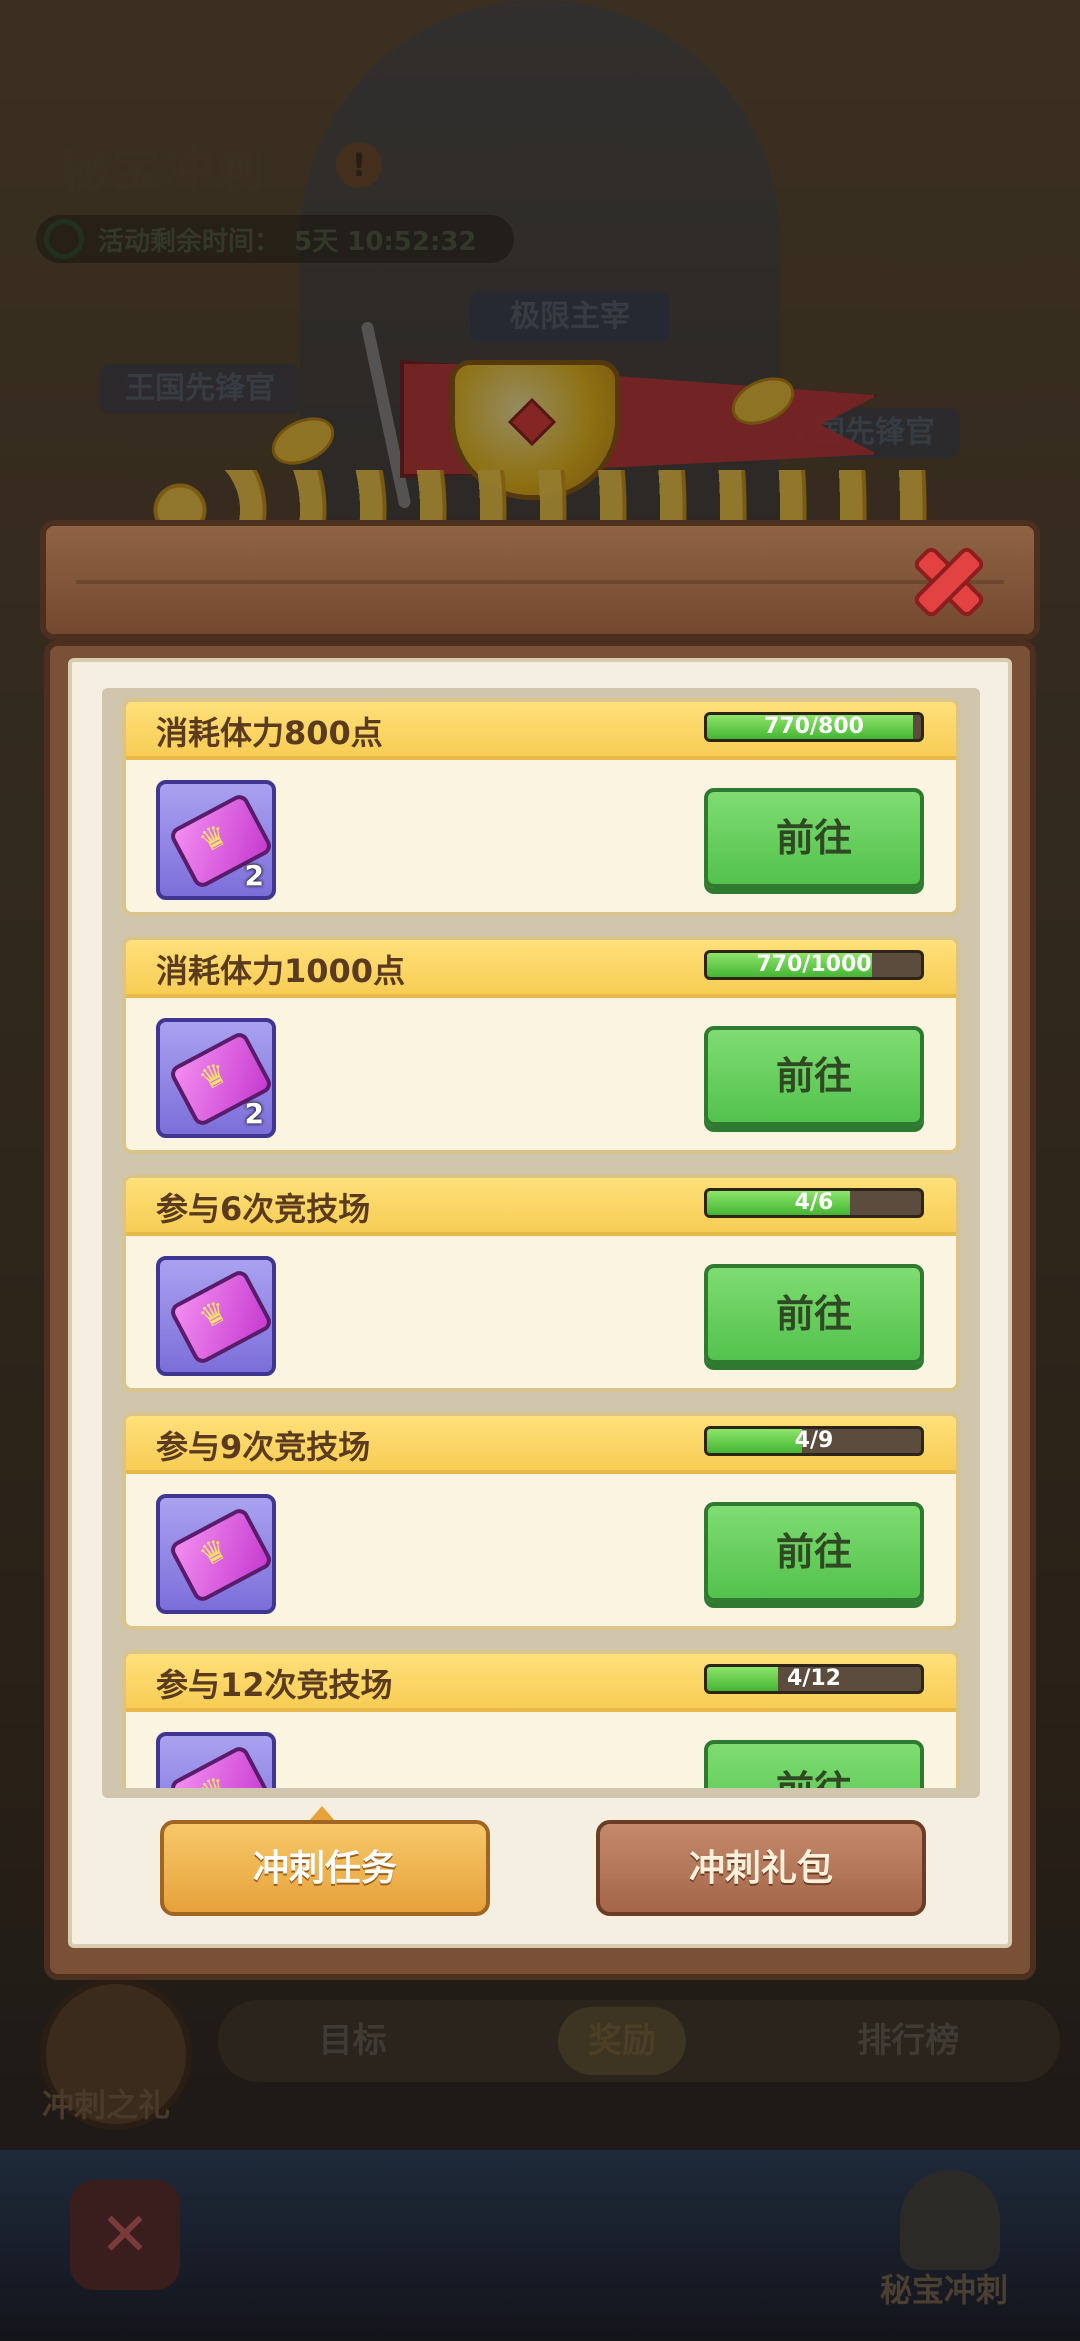  Describe the element at coordinates (908, 2041) in the screenshot. I see `tab-leaderboard: 排行榜` at that location.